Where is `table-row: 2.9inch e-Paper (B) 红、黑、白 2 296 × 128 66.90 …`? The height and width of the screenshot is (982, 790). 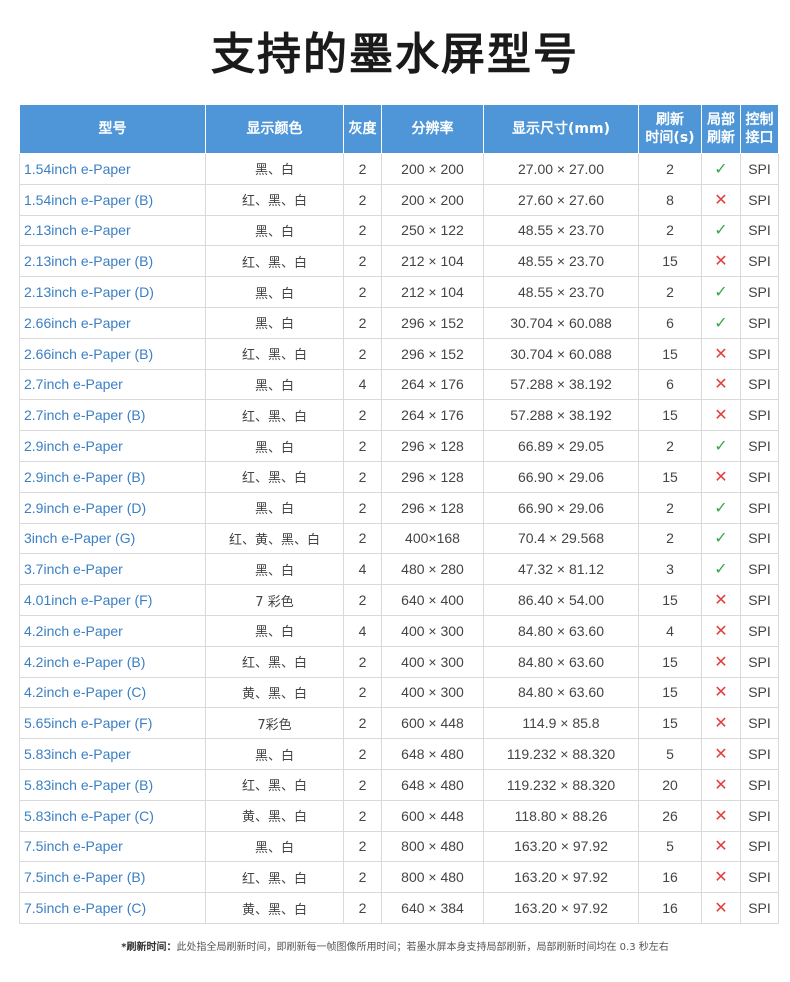 table-row: 2.9inch e-Paper (B) 红、黑、白 2 296 × 128 66.90 … is located at coordinates (399, 476).